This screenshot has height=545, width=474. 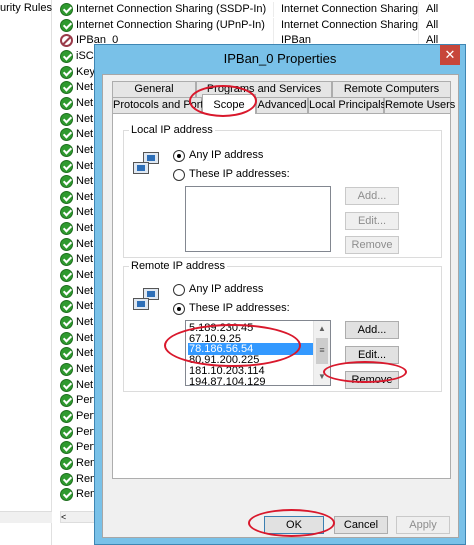 I want to click on remote-any-radio-button, so click(x=179, y=290).